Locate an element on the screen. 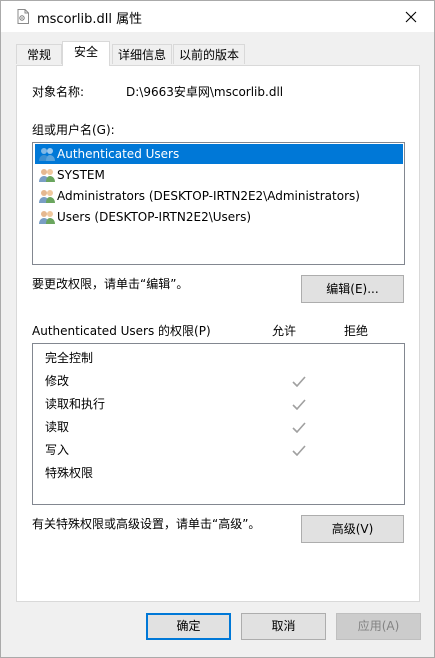 The image size is (435, 658). permission-row: 读取 is located at coordinates (220, 427).